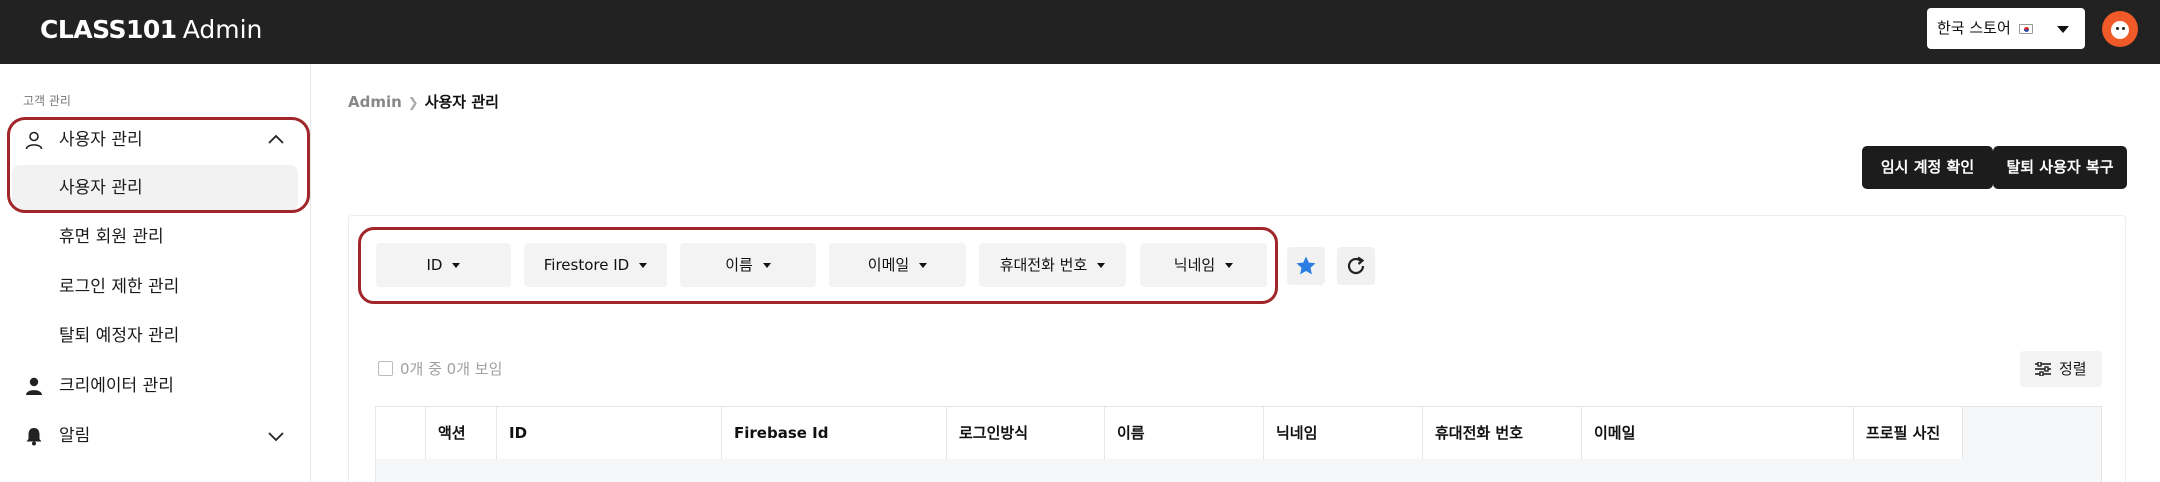  I want to click on sidebar-group-notifications: 알림, so click(155, 436).